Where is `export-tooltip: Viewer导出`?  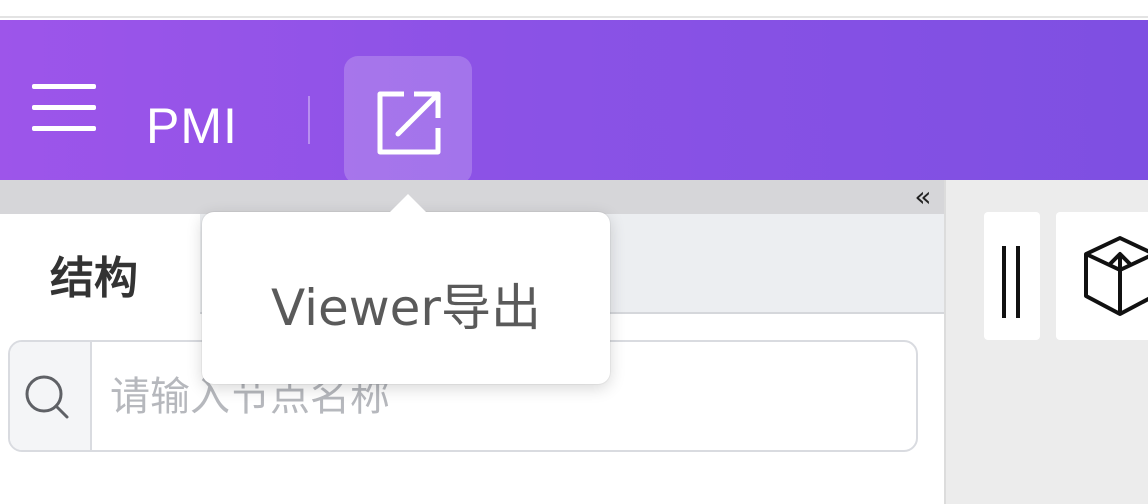
export-tooltip: Viewer导出 is located at coordinates (406, 289).